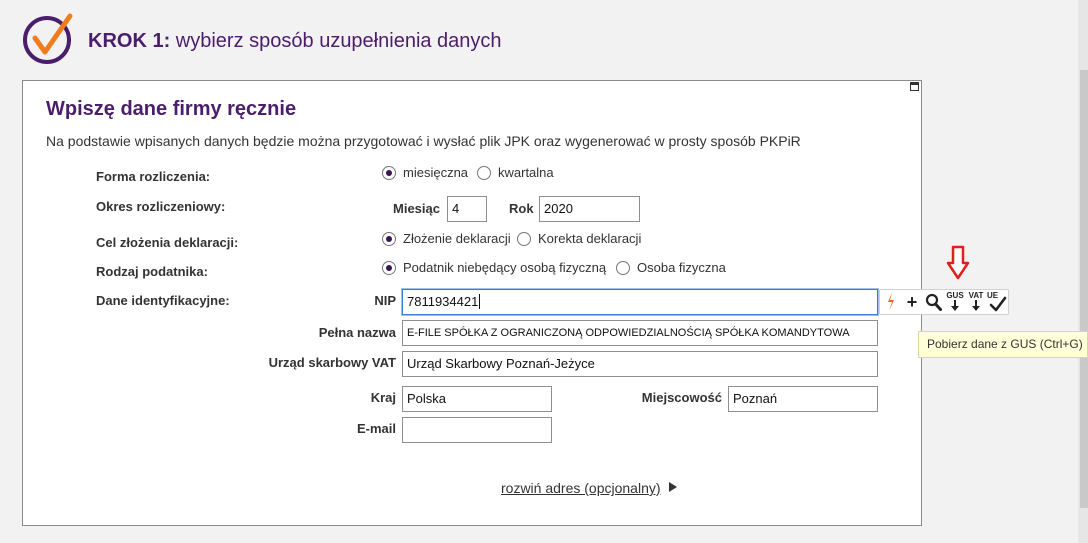 Image resolution: width=1088 pixels, height=543 pixels. I want to click on radio-kwartalna, so click(484, 173).